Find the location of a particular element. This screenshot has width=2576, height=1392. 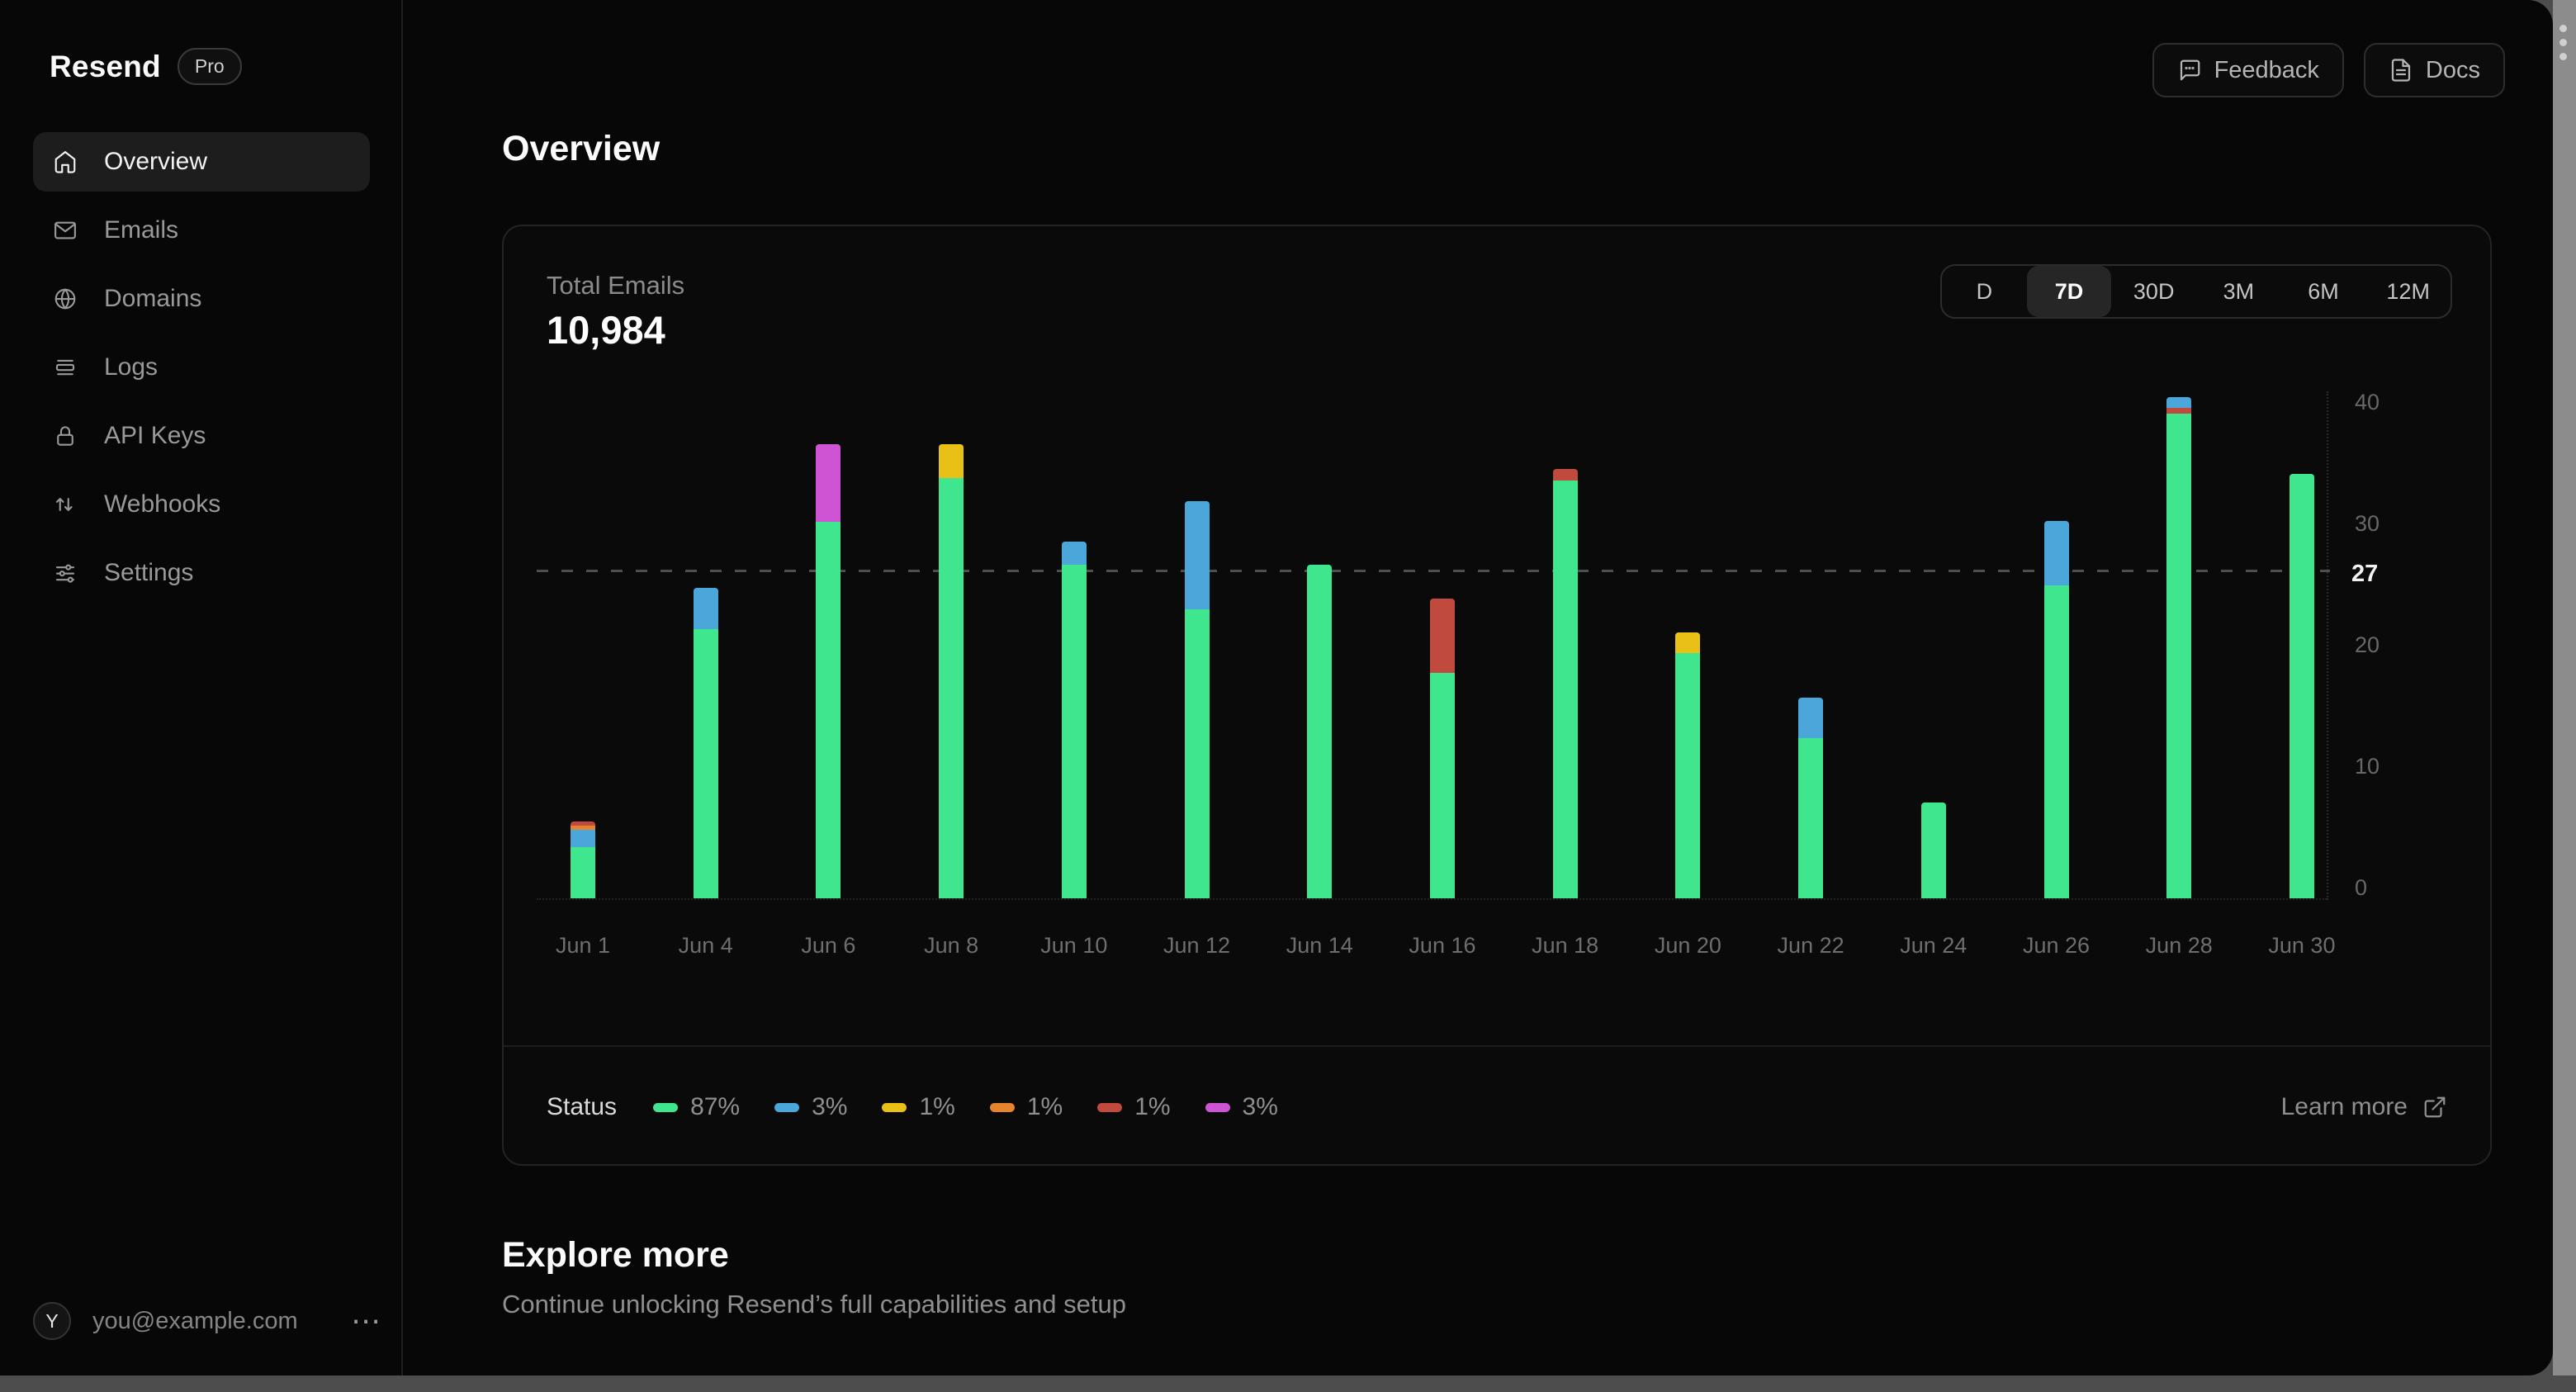

threshold-dashed-line is located at coordinates (1433, 571).